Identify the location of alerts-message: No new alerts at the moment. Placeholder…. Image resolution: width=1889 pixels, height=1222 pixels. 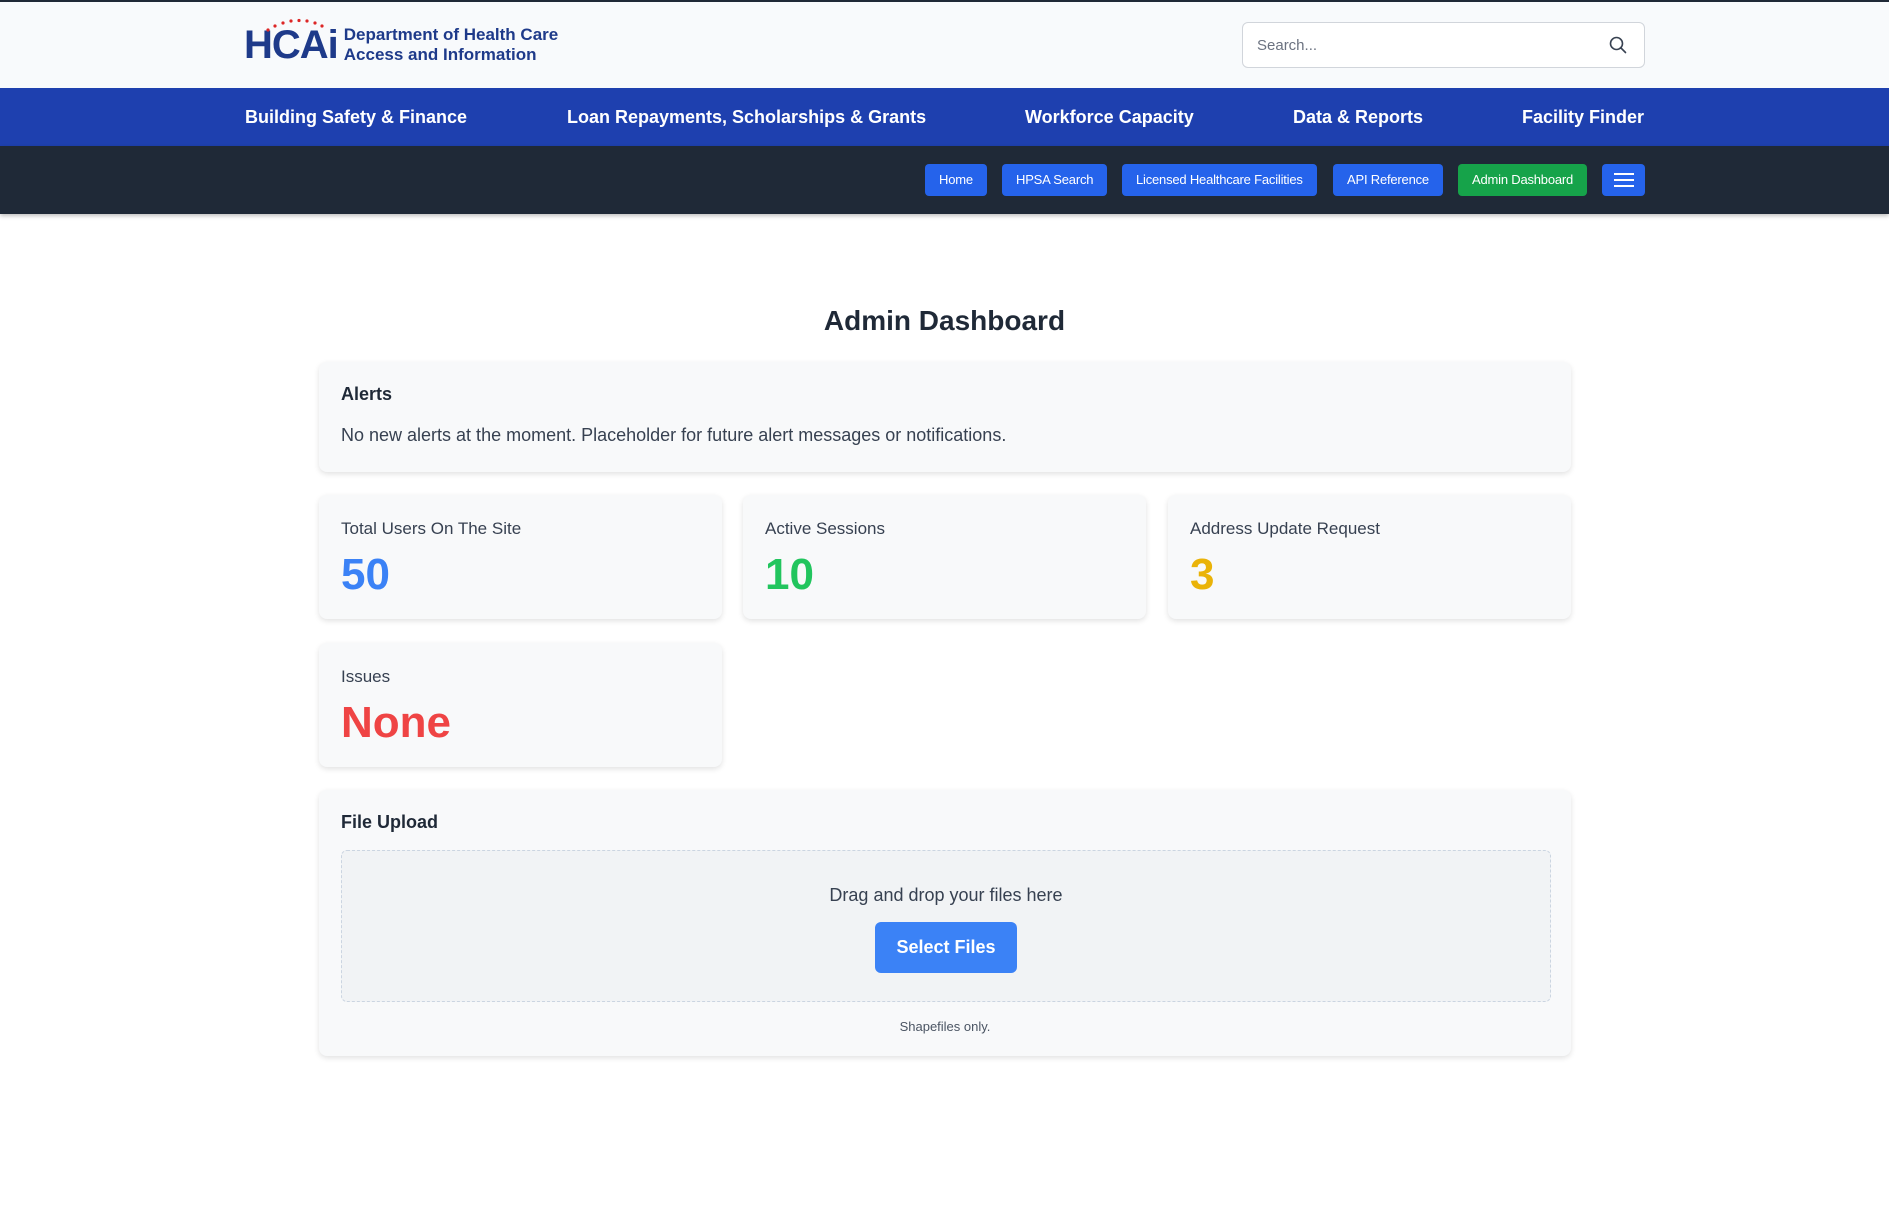
(674, 435).